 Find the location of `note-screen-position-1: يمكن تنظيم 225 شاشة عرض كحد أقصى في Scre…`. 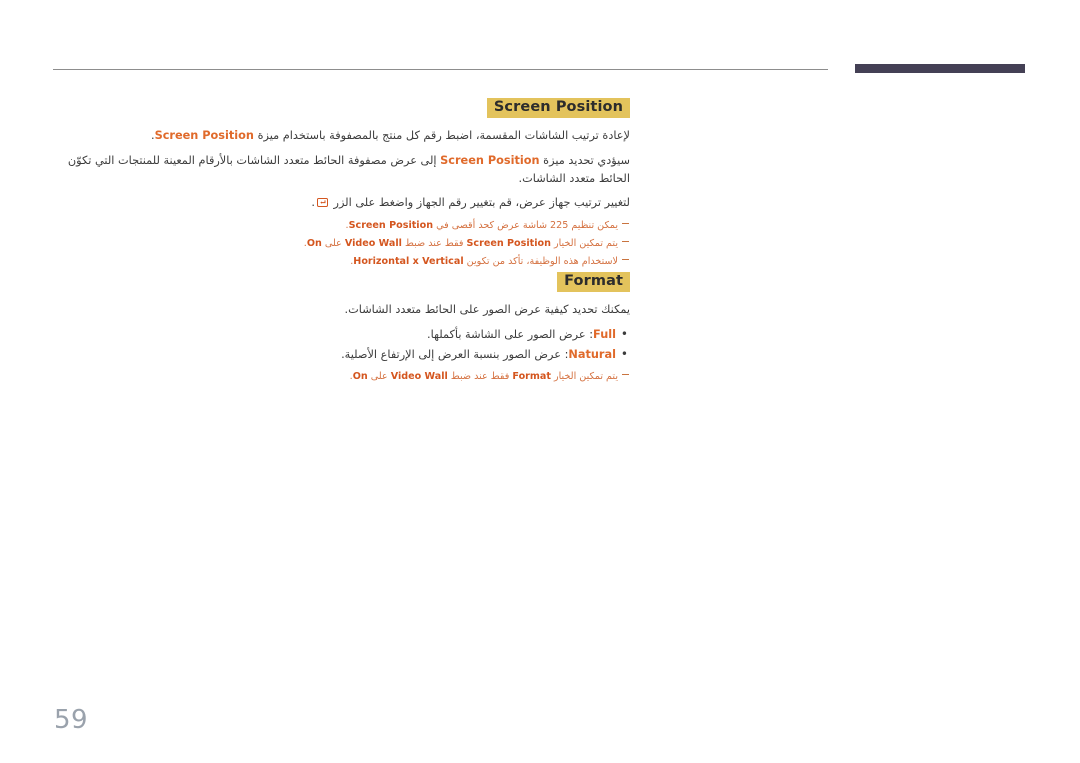

note-screen-position-1: يمكن تنظيم 225 شاشة عرض كحد أقصى في Scre… is located at coordinates (340, 226).